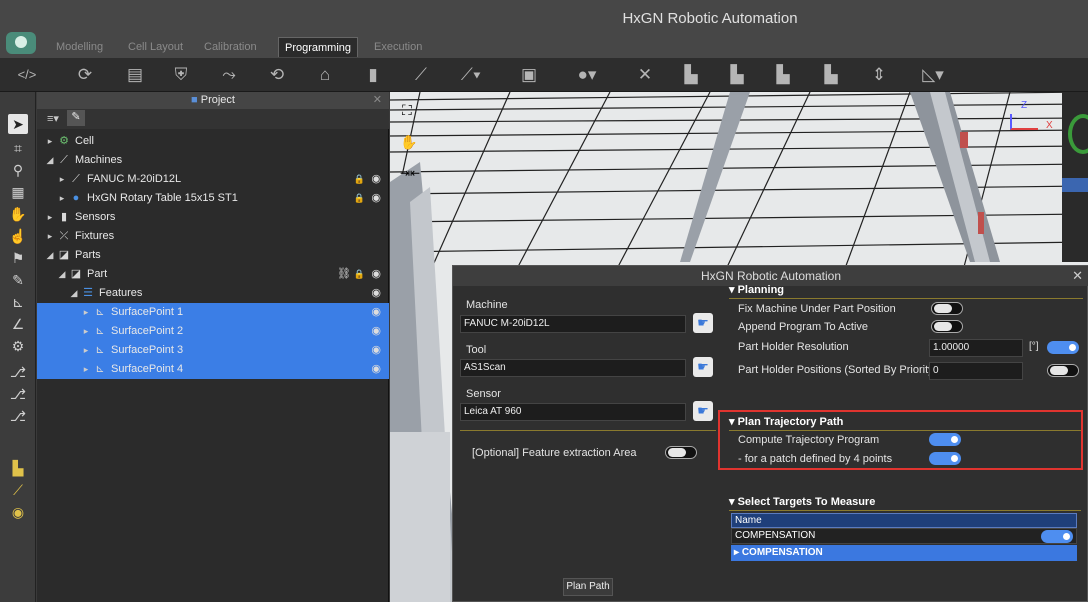 The height and width of the screenshot is (602, 1088). What do you see at coordinates (213, 217) in the screenshot?
I see `tree-item: ▸ ▮ Sensors` at bounding box center [213, 217].